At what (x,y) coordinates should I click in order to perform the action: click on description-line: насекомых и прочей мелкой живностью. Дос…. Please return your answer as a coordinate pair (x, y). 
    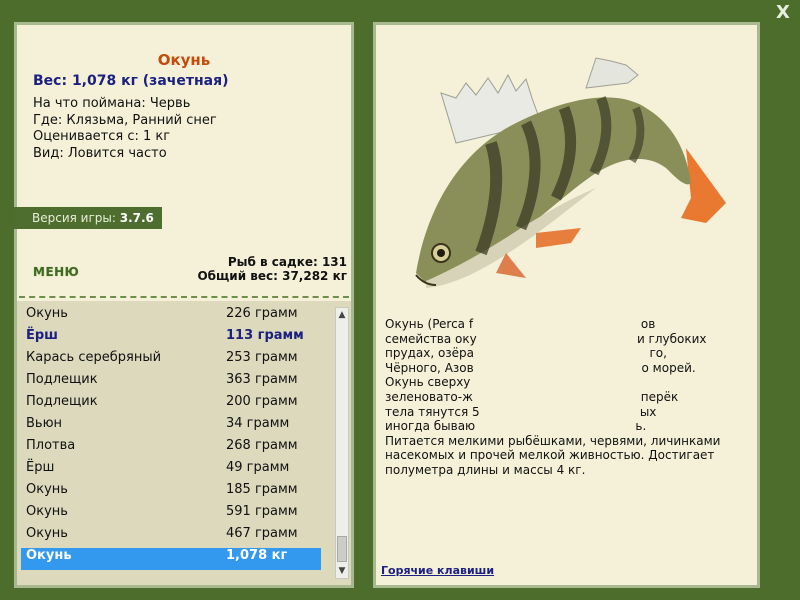
    Looking at the image, I should click on (550, 455).